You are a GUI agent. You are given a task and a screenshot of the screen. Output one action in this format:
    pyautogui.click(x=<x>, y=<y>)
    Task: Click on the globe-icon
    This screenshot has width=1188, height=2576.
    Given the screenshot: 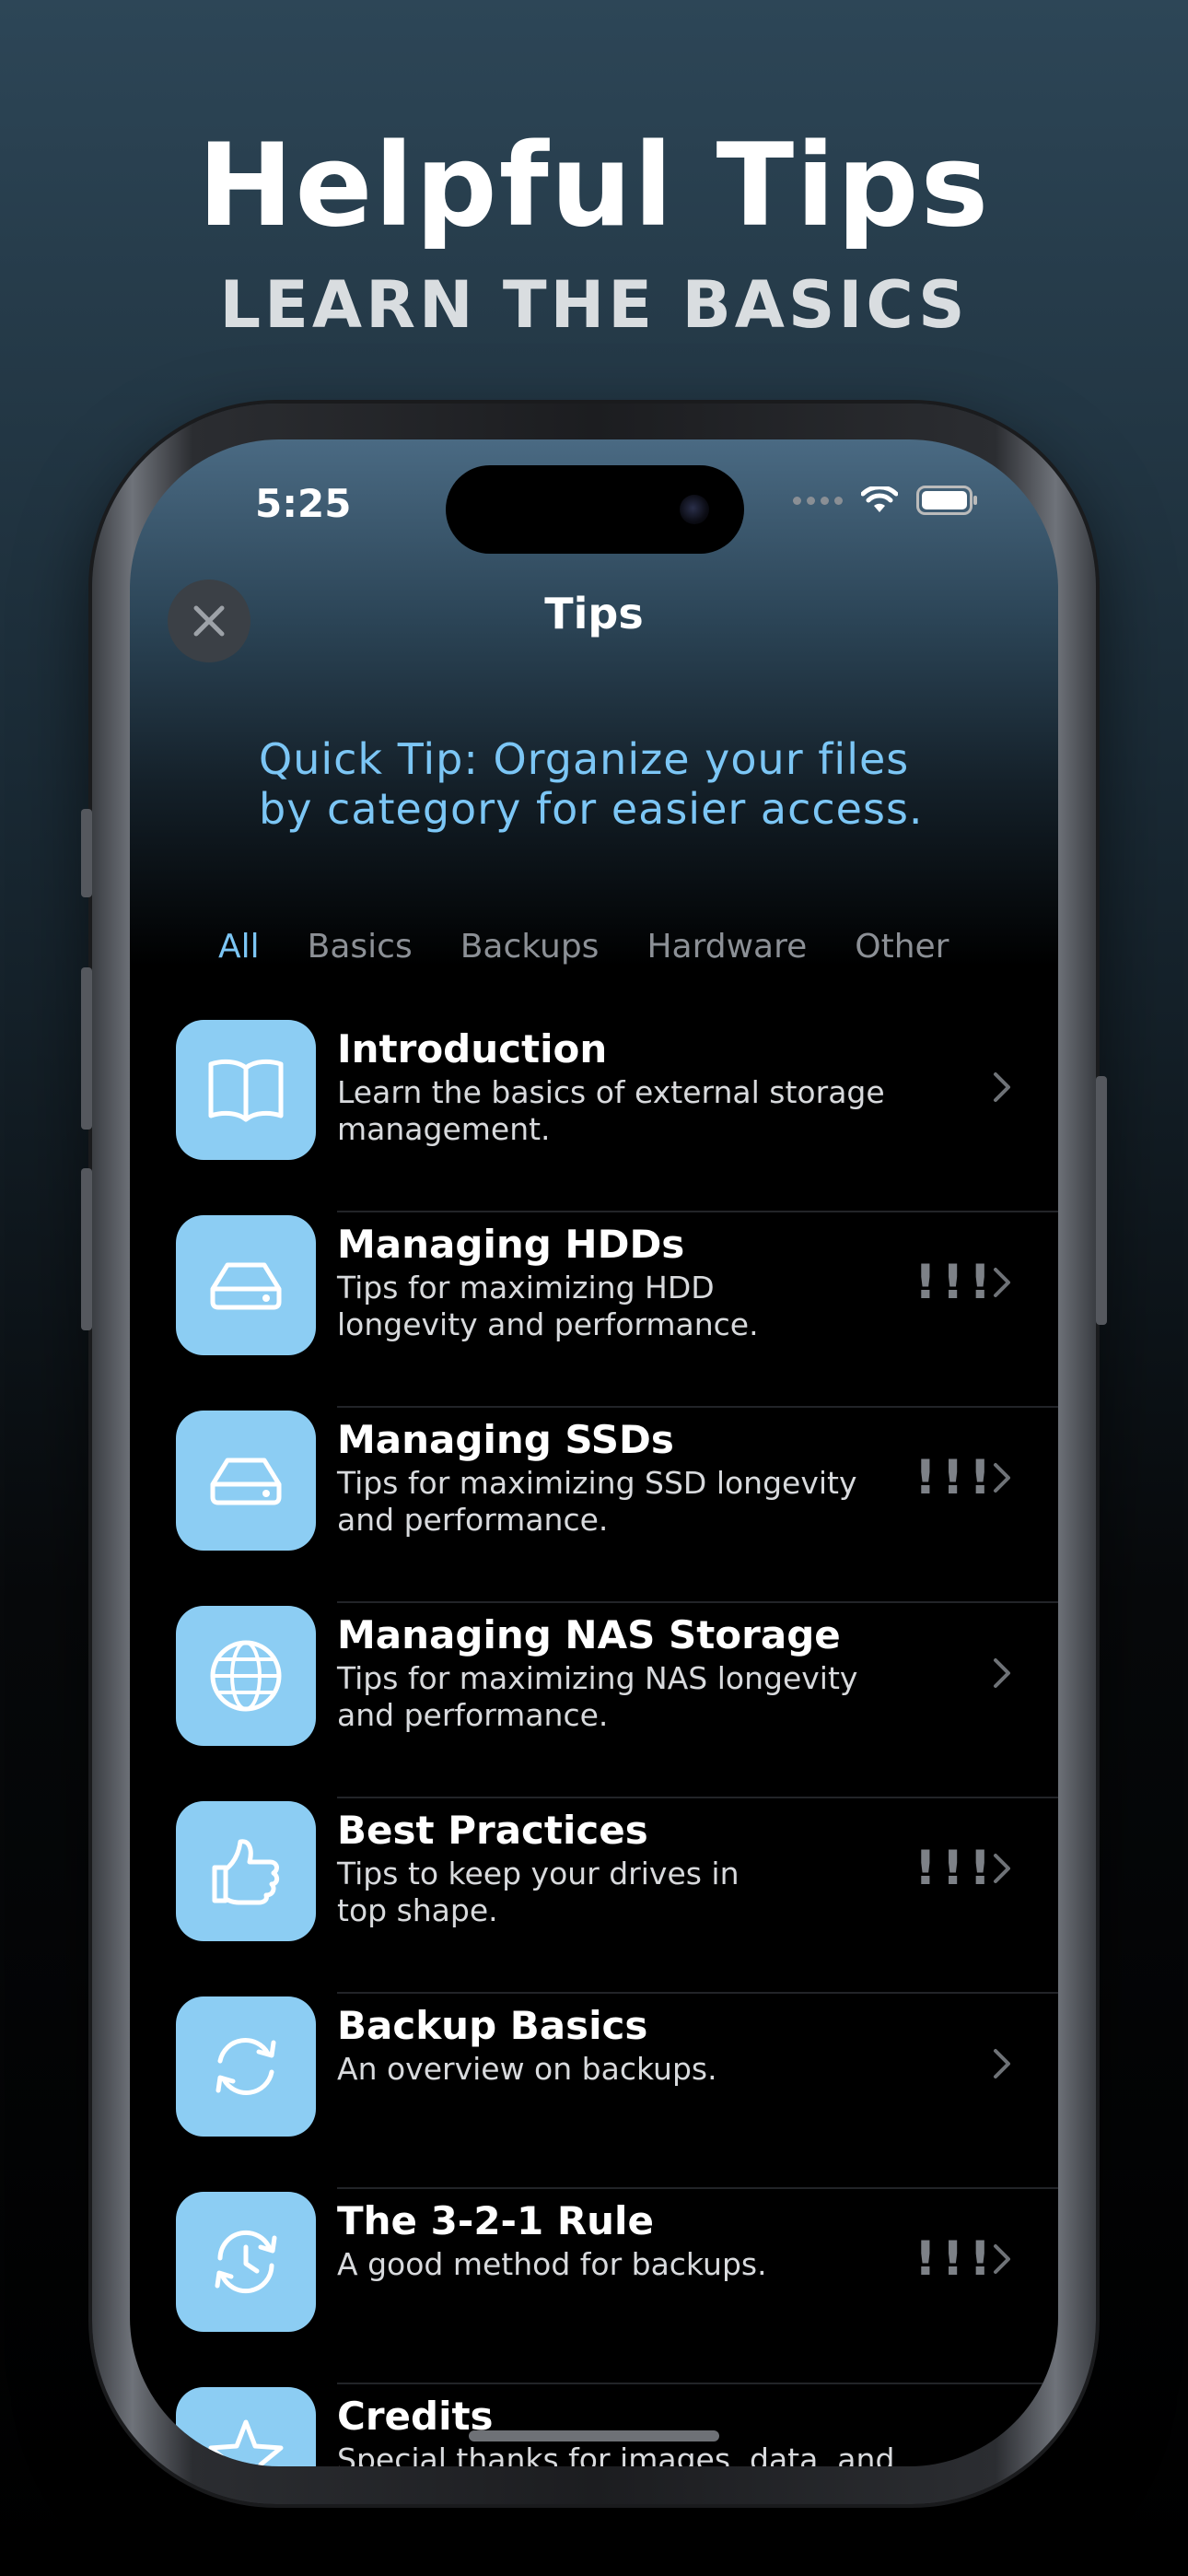 What is the action you would take?
    pyautogui.click(x=246, y=1676)
    